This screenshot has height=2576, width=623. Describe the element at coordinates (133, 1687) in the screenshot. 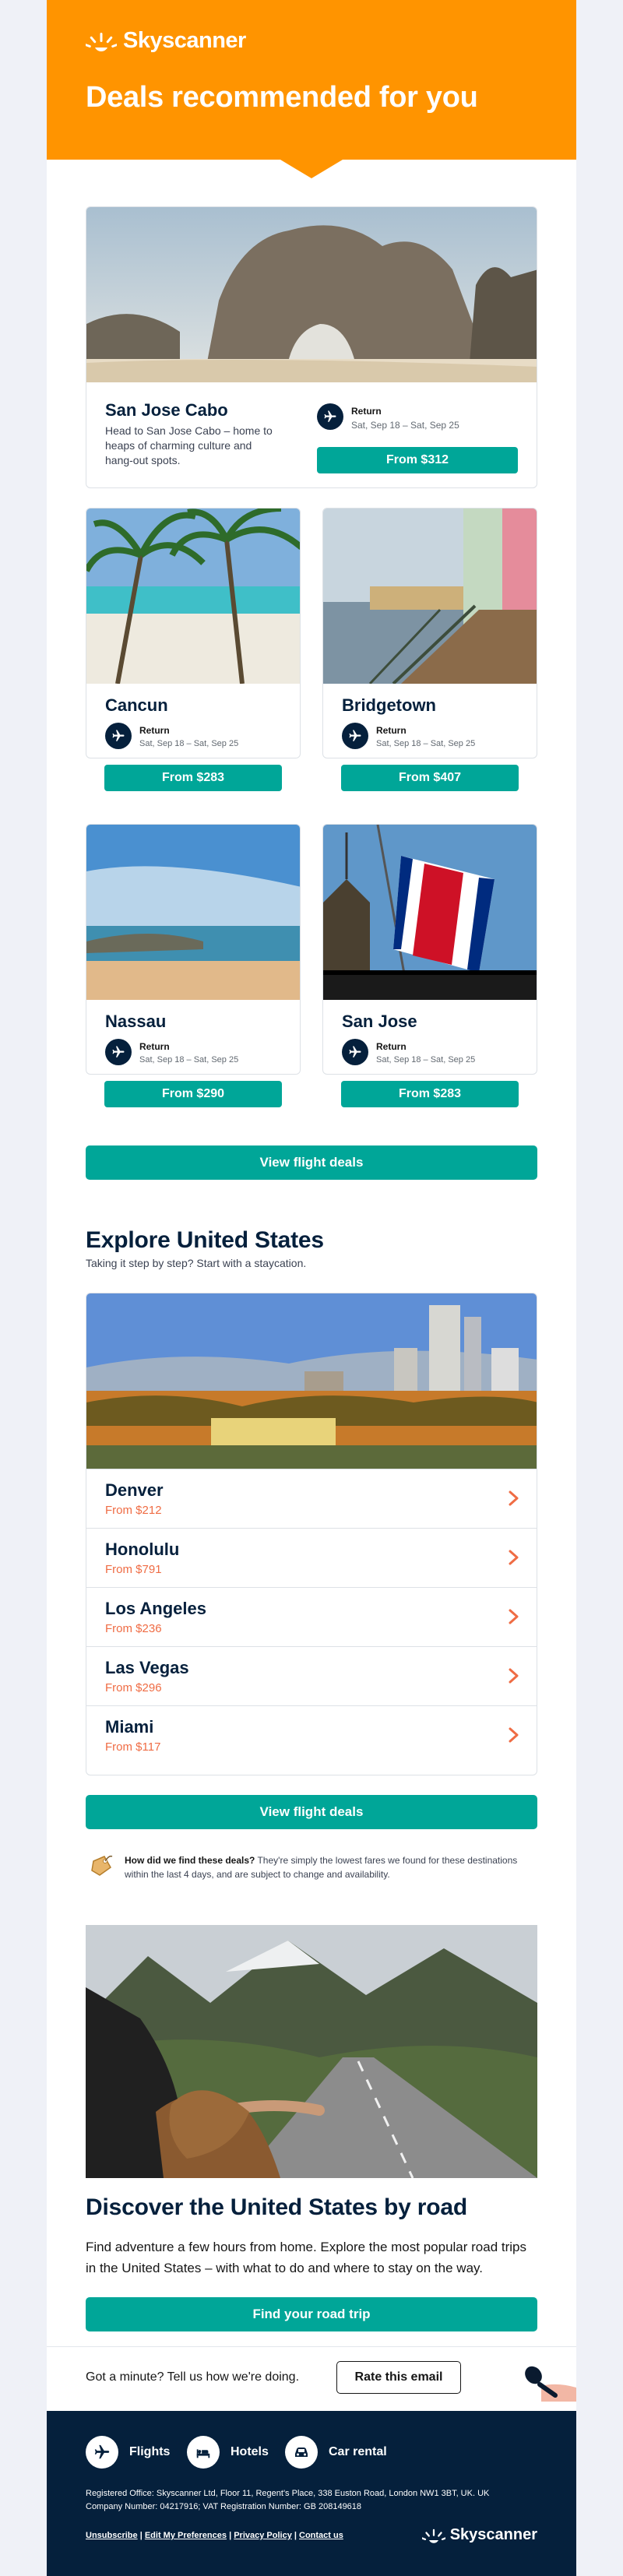

I see `city-price: From $296` at that location.